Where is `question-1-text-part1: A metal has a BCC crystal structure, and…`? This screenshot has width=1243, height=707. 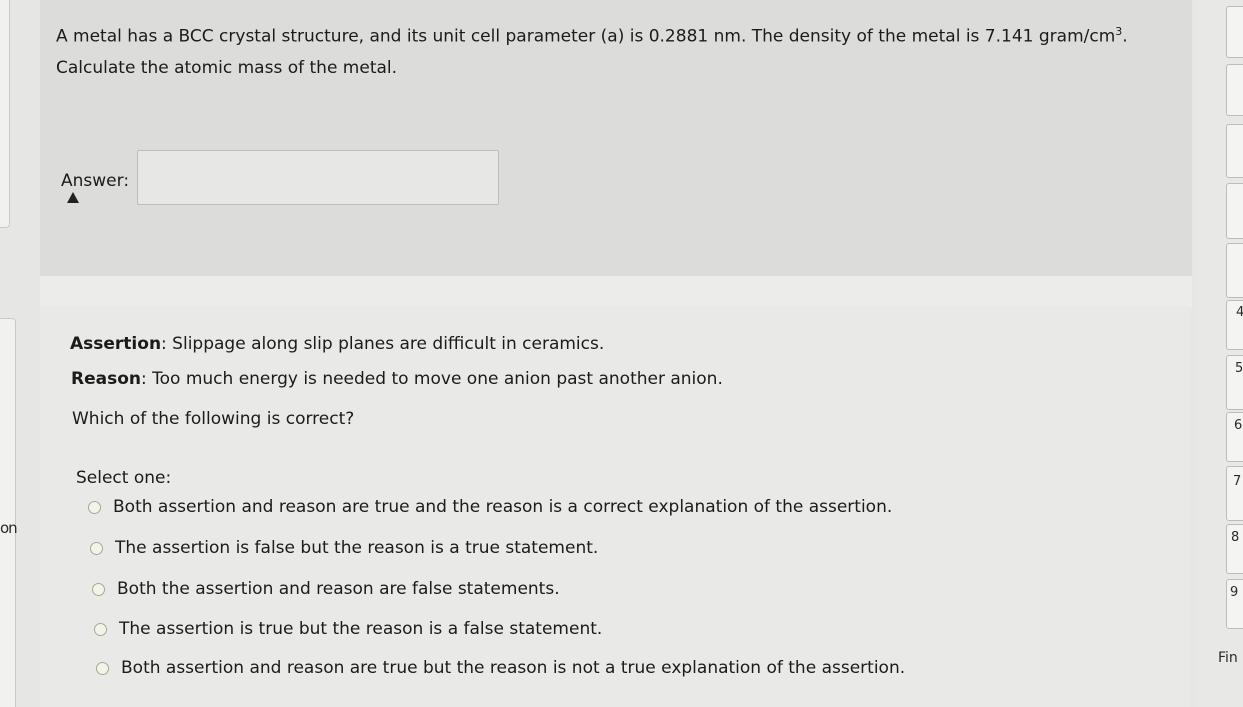 question-1-text-part1: A metal has a BCC crystal structure, and… is located at coordinates (586, 36).